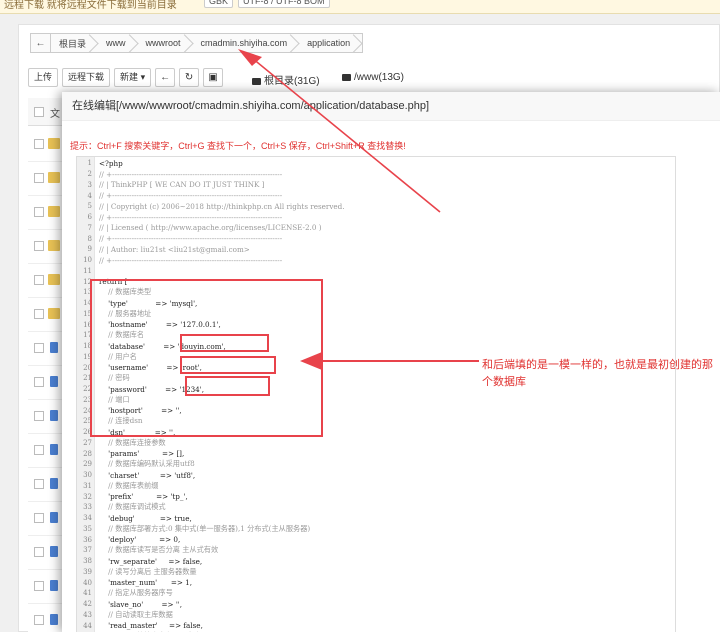 The image size is (720, 632). Describe the element at coordinates (376, 539) in the screenshot. I see `code-line: 36 'deploy' => 0,` at that location.